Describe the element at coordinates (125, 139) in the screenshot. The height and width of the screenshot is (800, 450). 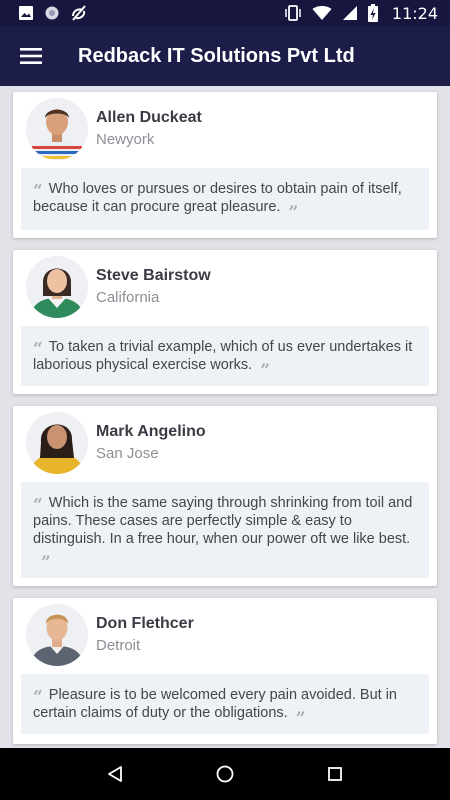
I see `testimonial-city: Newyork` at that location.